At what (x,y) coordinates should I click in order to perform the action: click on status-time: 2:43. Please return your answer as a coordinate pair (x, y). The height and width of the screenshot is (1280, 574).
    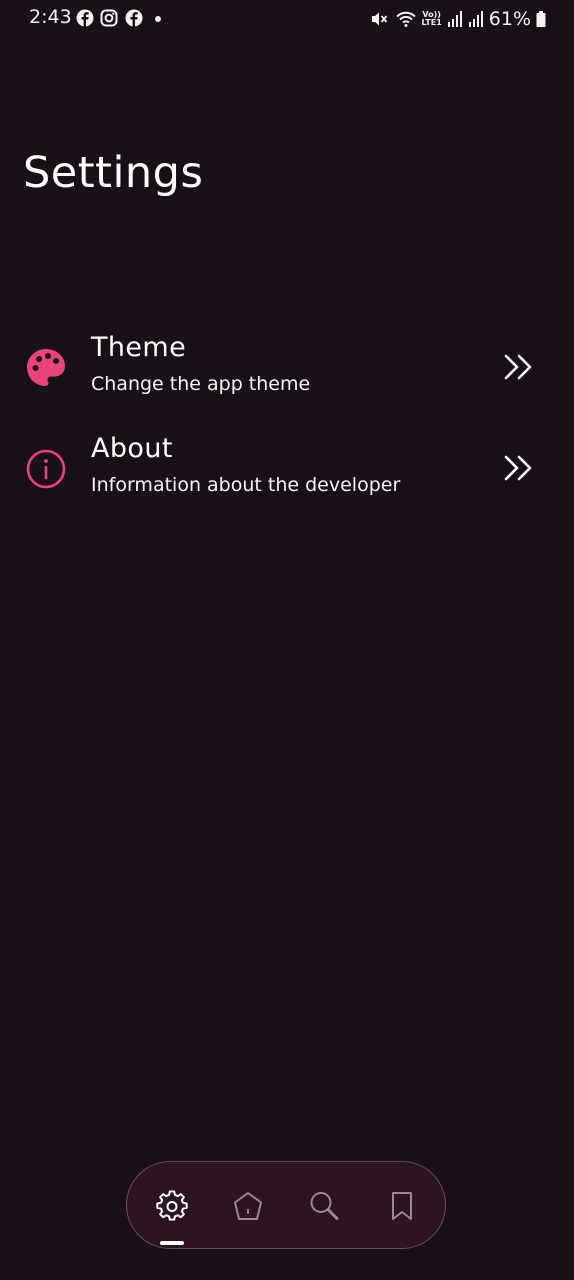
    Looking at the image, I should click on (50, 17).